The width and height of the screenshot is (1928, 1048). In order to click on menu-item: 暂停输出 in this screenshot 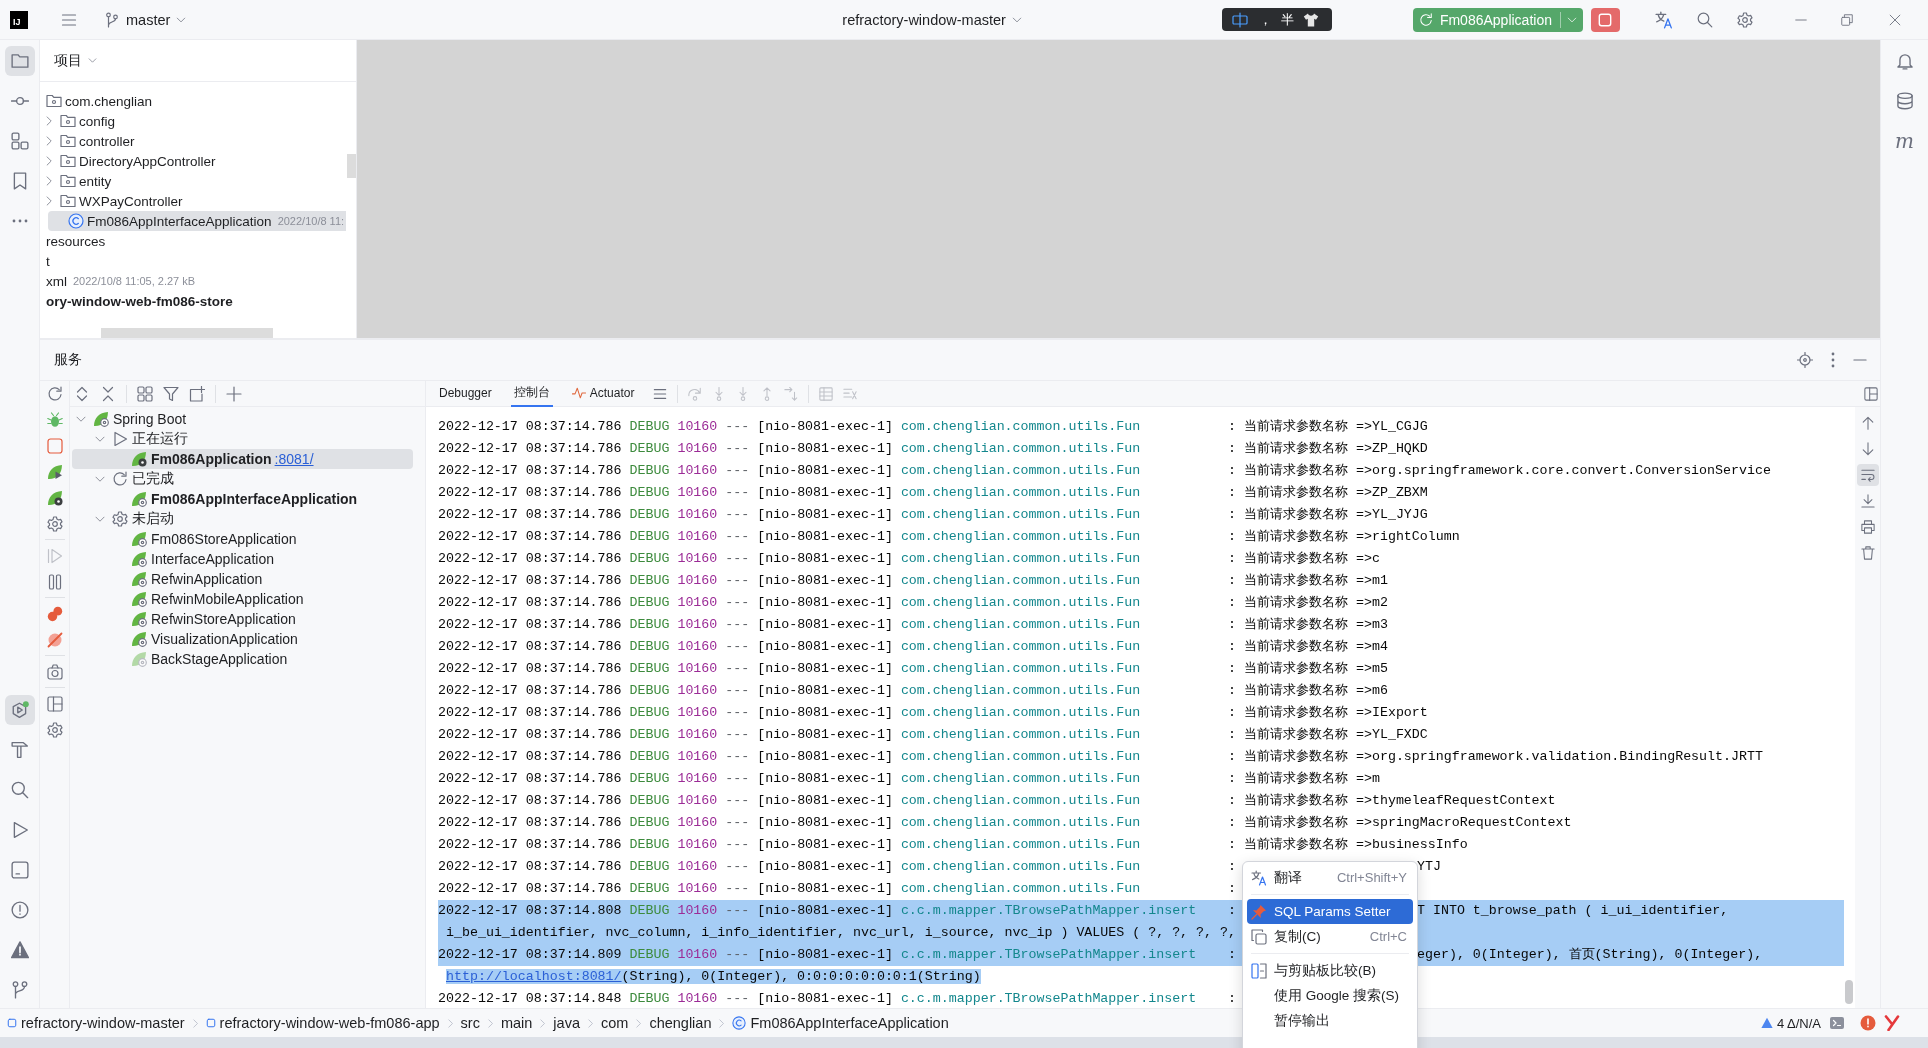, I will do `click(1330, 1020)`.